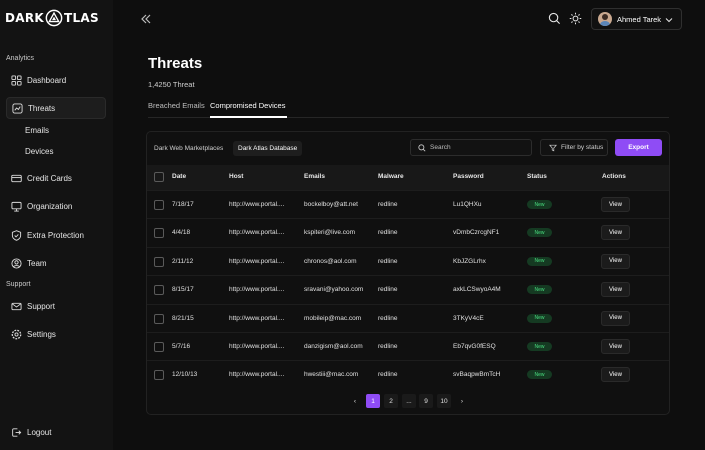  Describe the element at coordinates (373, 401) in the screenshot. I see `pagination-page-1: 1` at that location.